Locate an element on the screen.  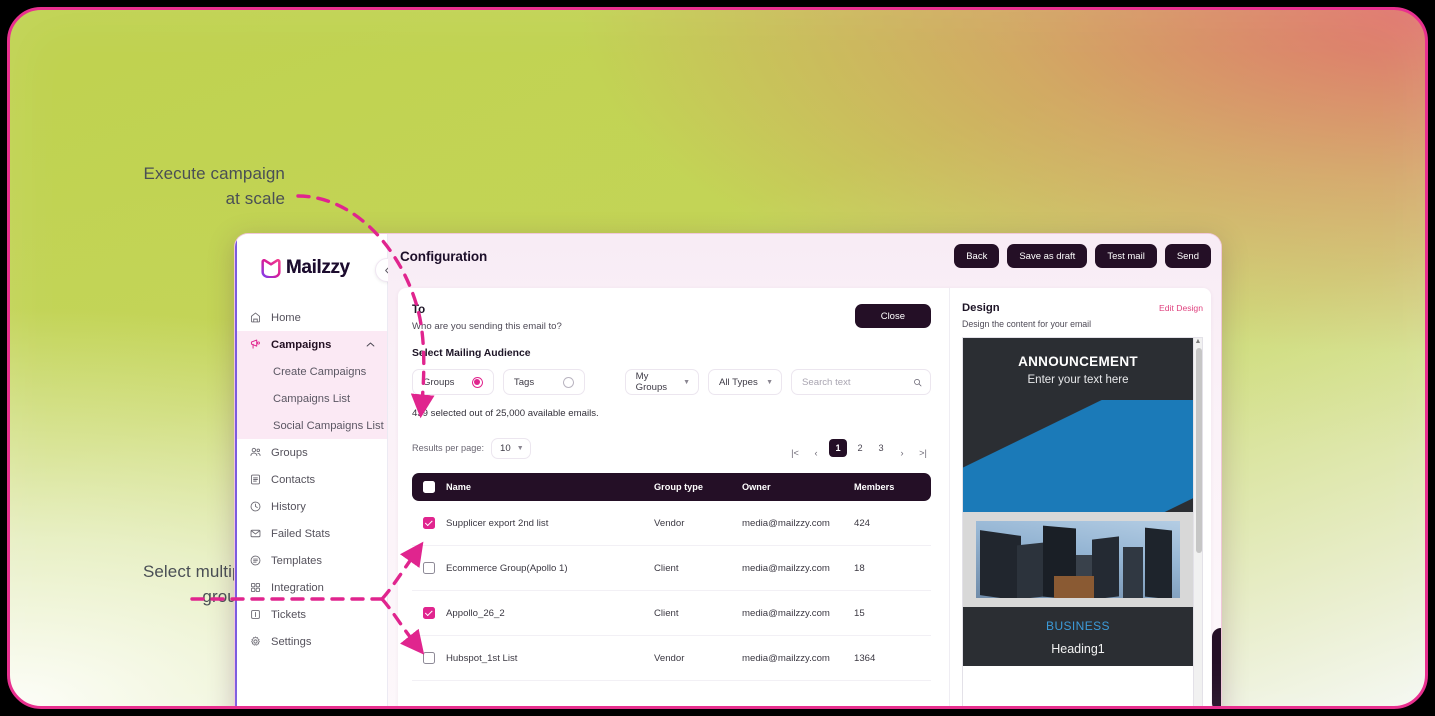
pagination-first: |< is located at coordinates (795, 453).